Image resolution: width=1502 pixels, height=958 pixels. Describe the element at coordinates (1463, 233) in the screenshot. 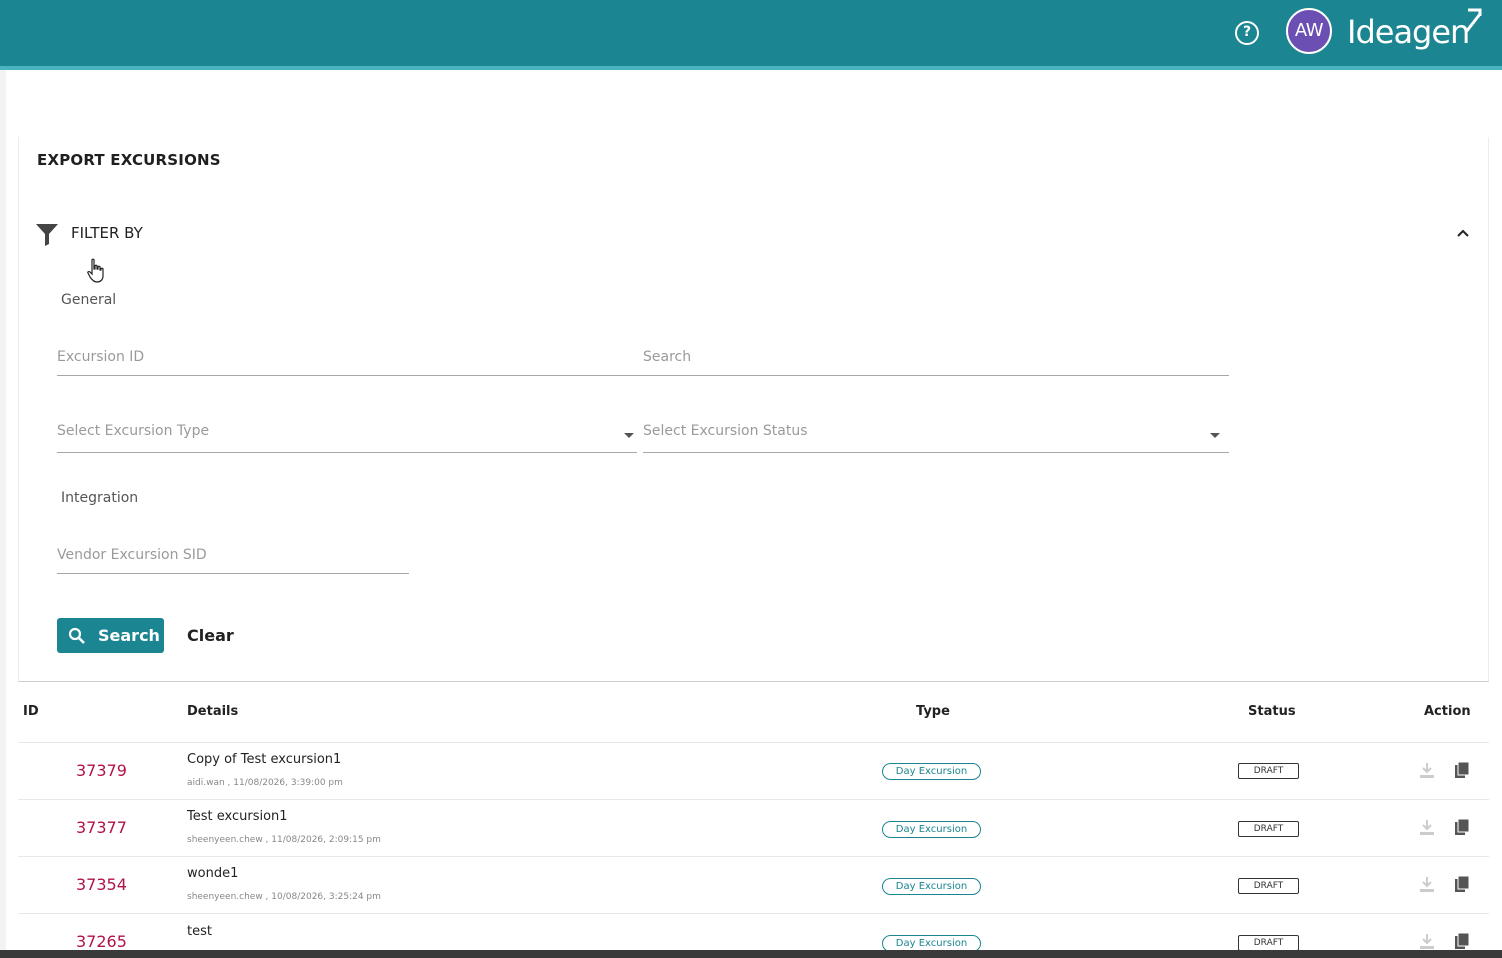

I see `chevron-up-icon` at that location.